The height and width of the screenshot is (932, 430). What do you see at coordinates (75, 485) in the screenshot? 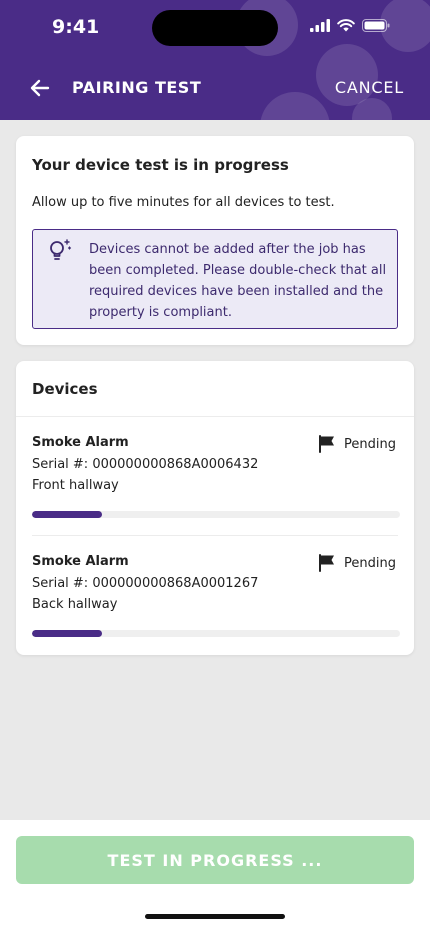
I see `device-location: Front hallway` at bounding box center [75, 485].